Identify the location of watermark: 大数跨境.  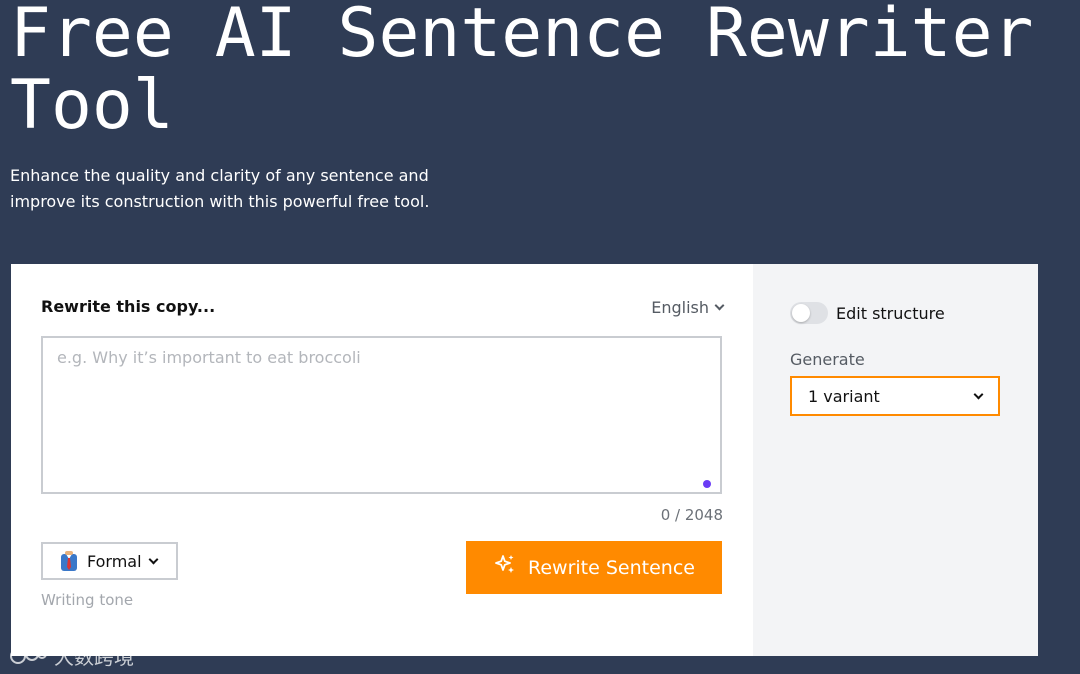
(72, 655).